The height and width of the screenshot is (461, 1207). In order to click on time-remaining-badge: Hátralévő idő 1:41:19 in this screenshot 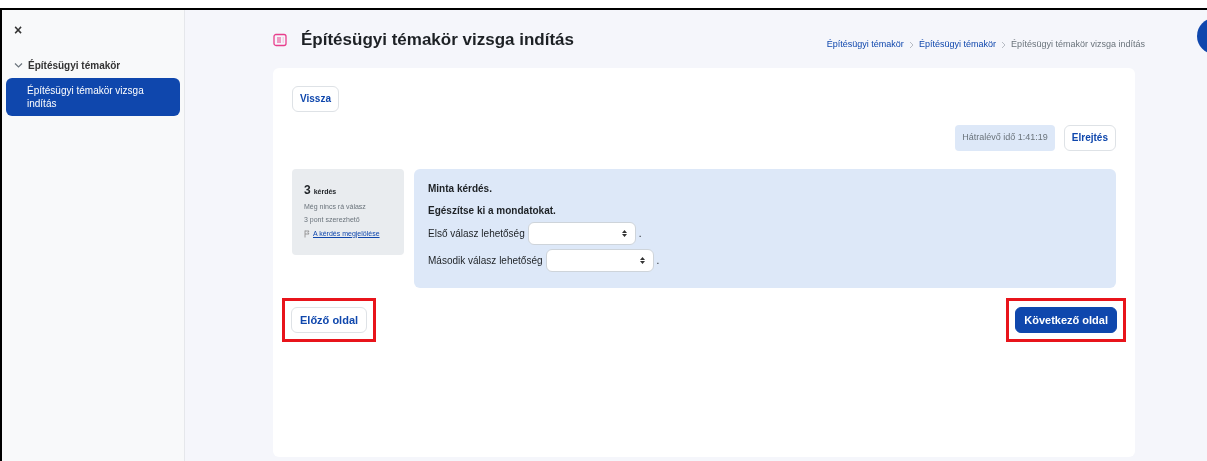, I will do `click(1005, 137)`.